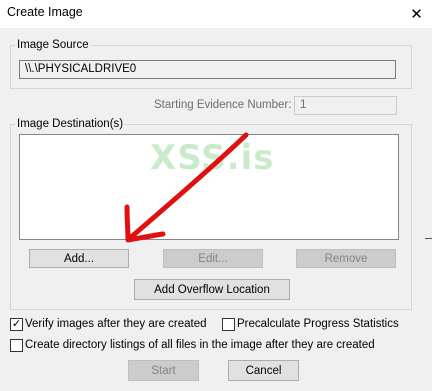  What do you see at coordinates (428, 240) in the screenshot?
I see `edge-mark` at bounding box center [428, 240].